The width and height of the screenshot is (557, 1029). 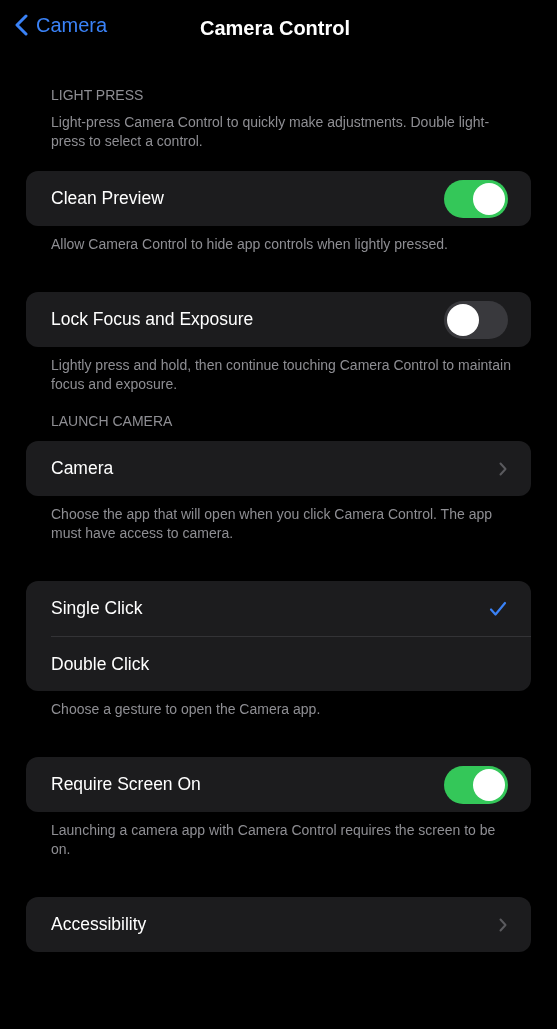 I want to click on option-row: Single Click, so click(x=291, y=608).